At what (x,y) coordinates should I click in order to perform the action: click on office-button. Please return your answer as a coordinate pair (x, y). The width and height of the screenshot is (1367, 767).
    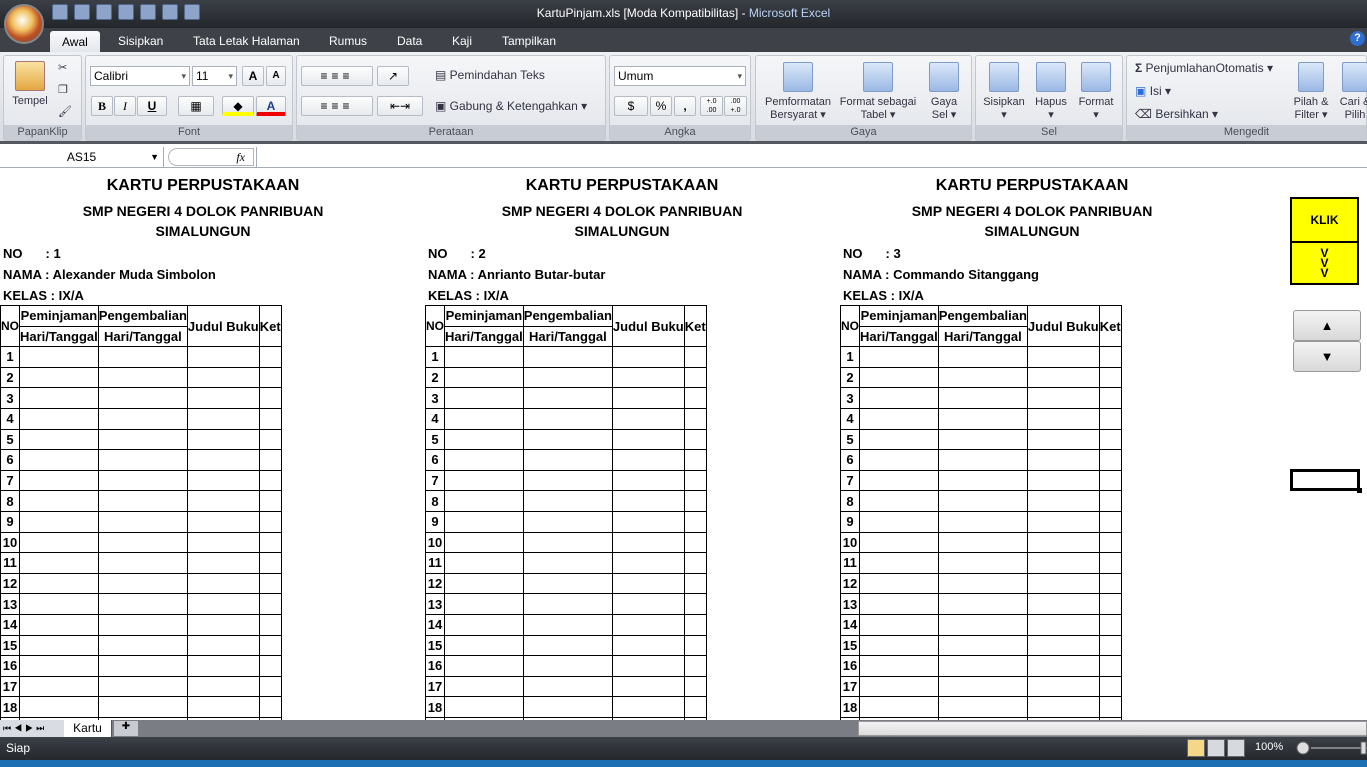
    Looking at the image, I should click on (24, 24).